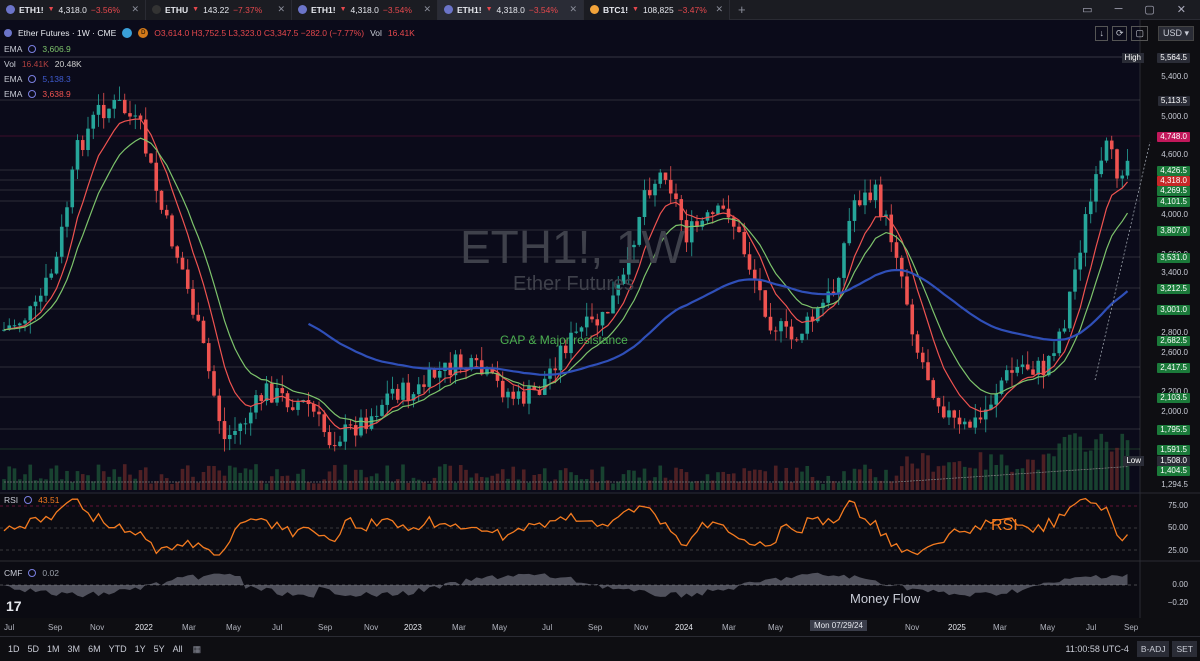  What do you see at coordinates (1173, 398) in the screenshot?
I see `price-tag: 2,103.5` at bounding box center [1173, 398].